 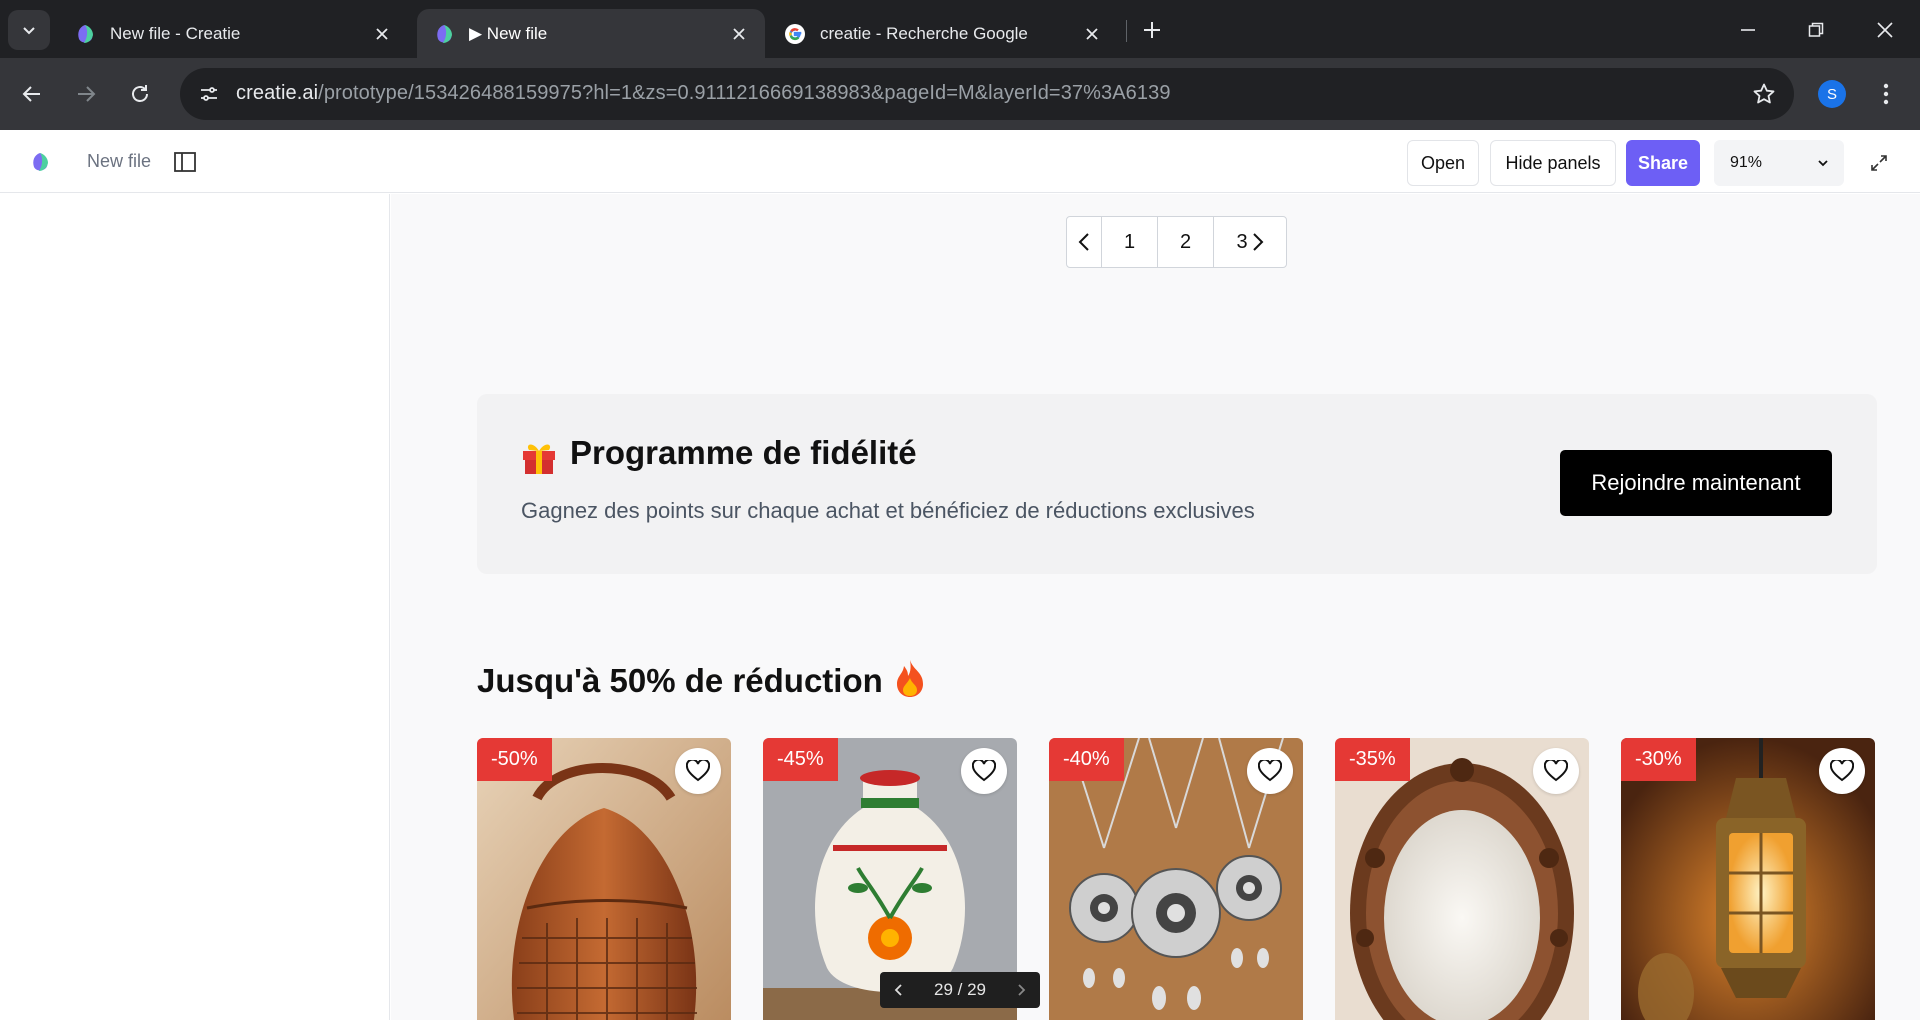 I want to click on close-window-button, so click(x=1885, y=30).